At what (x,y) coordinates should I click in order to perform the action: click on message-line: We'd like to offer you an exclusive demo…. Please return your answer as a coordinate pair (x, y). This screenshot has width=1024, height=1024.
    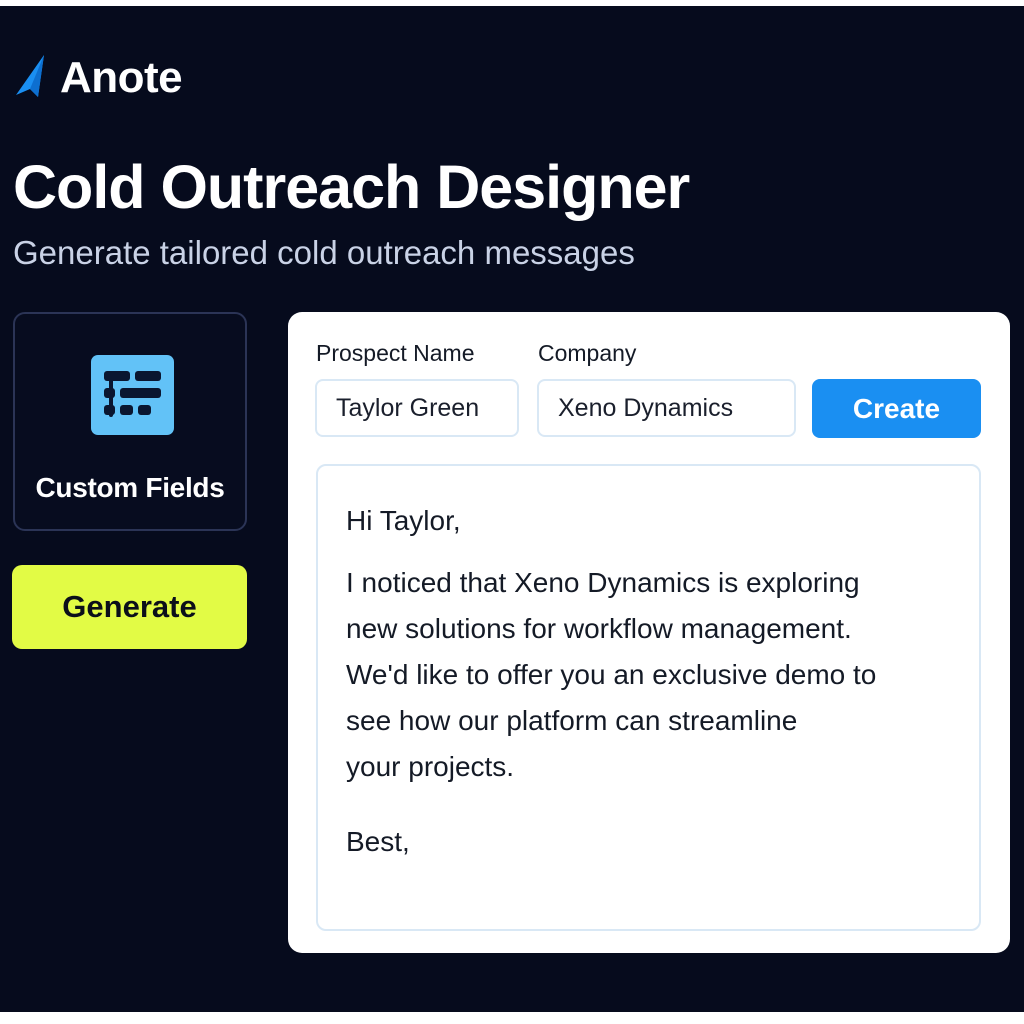
    Looking at the image, I should click on (611, 674).